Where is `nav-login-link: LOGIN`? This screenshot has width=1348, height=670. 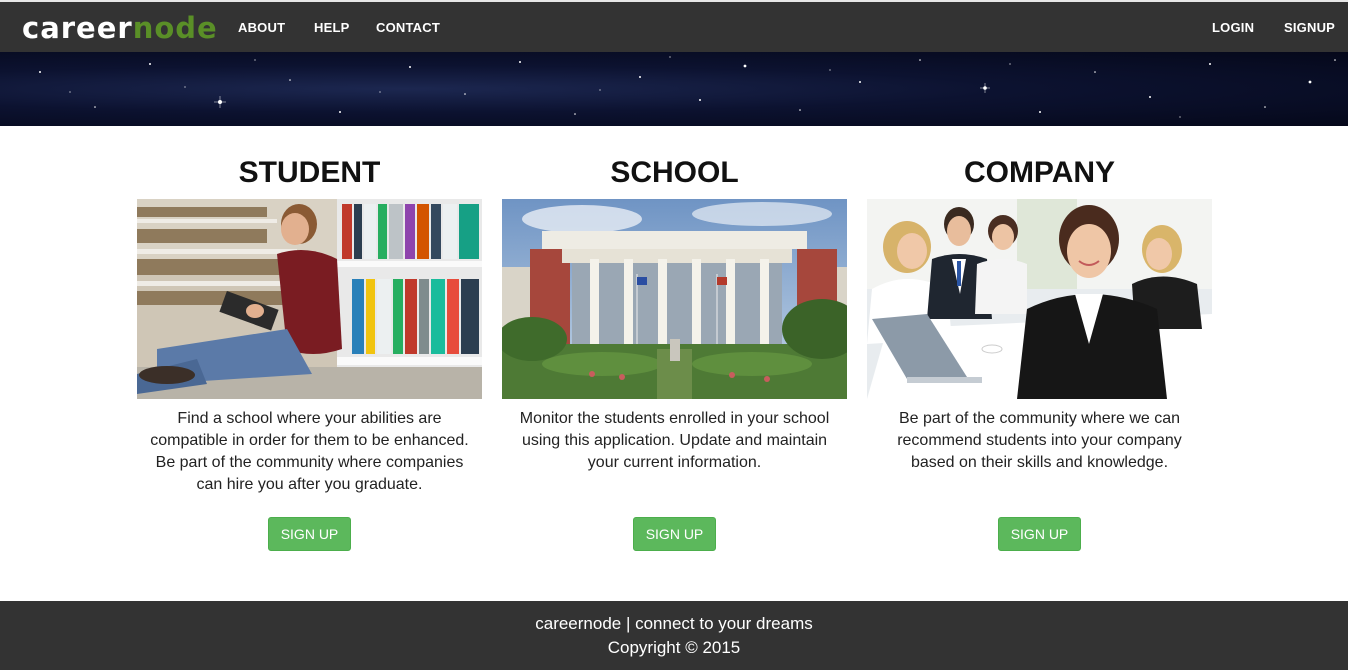
nav-login-link: LOGIN is located at coordinates (1233, 27).